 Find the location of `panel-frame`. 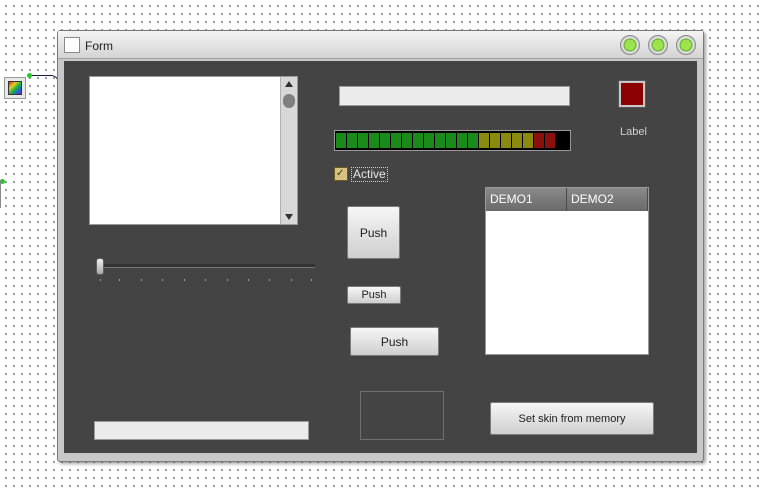

panel-frame is located at coordinates (402, 415).